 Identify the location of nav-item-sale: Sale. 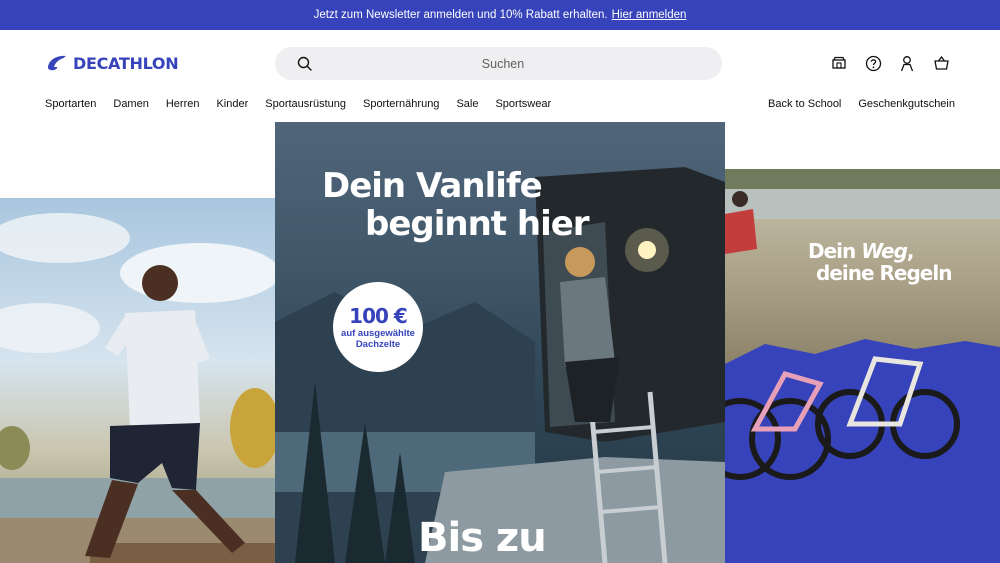
(467, 104).